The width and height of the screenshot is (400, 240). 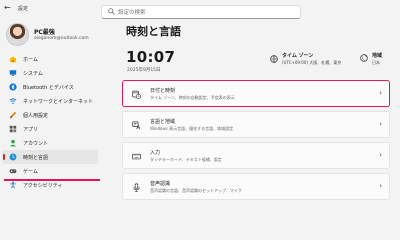 What do you see at coordinates (13, 59) in the screenshot?
I see `home-icon` at bounding box center [13, 59].